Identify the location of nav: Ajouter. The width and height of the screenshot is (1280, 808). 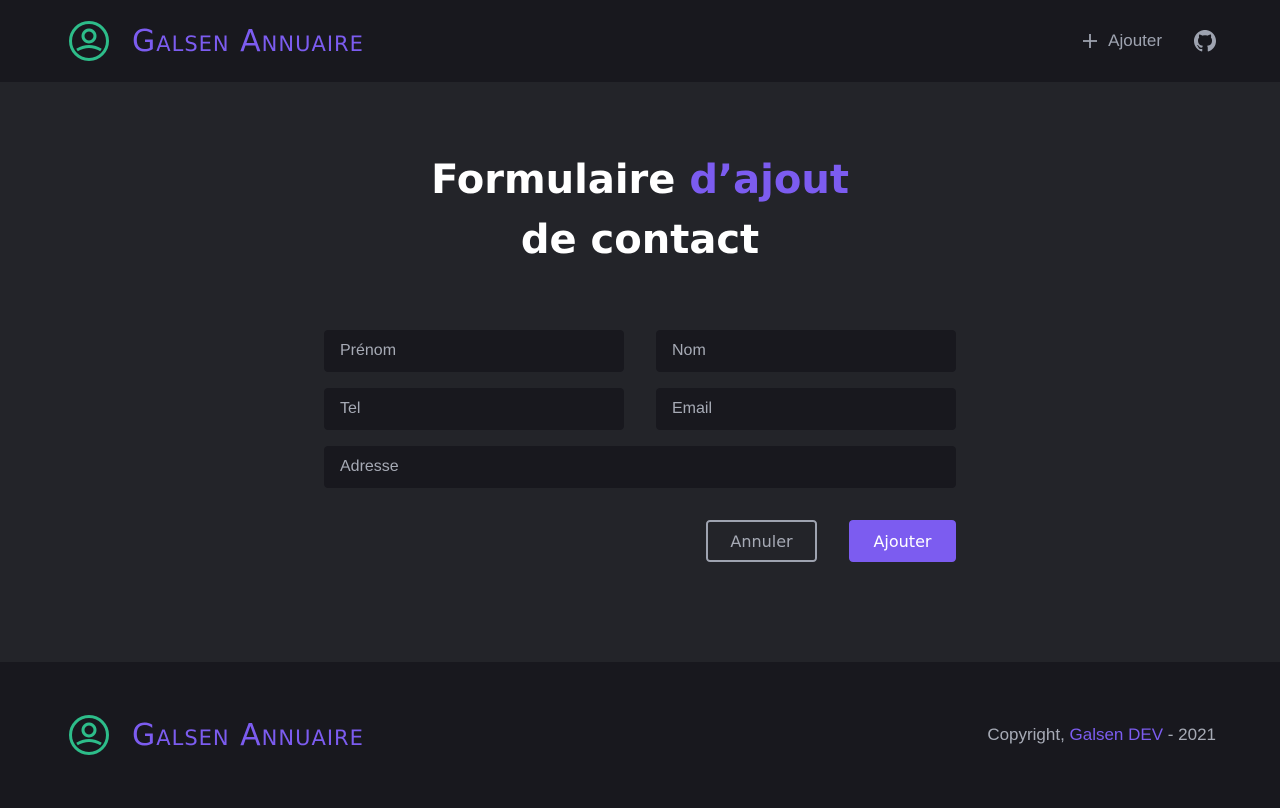
(1149, 41).